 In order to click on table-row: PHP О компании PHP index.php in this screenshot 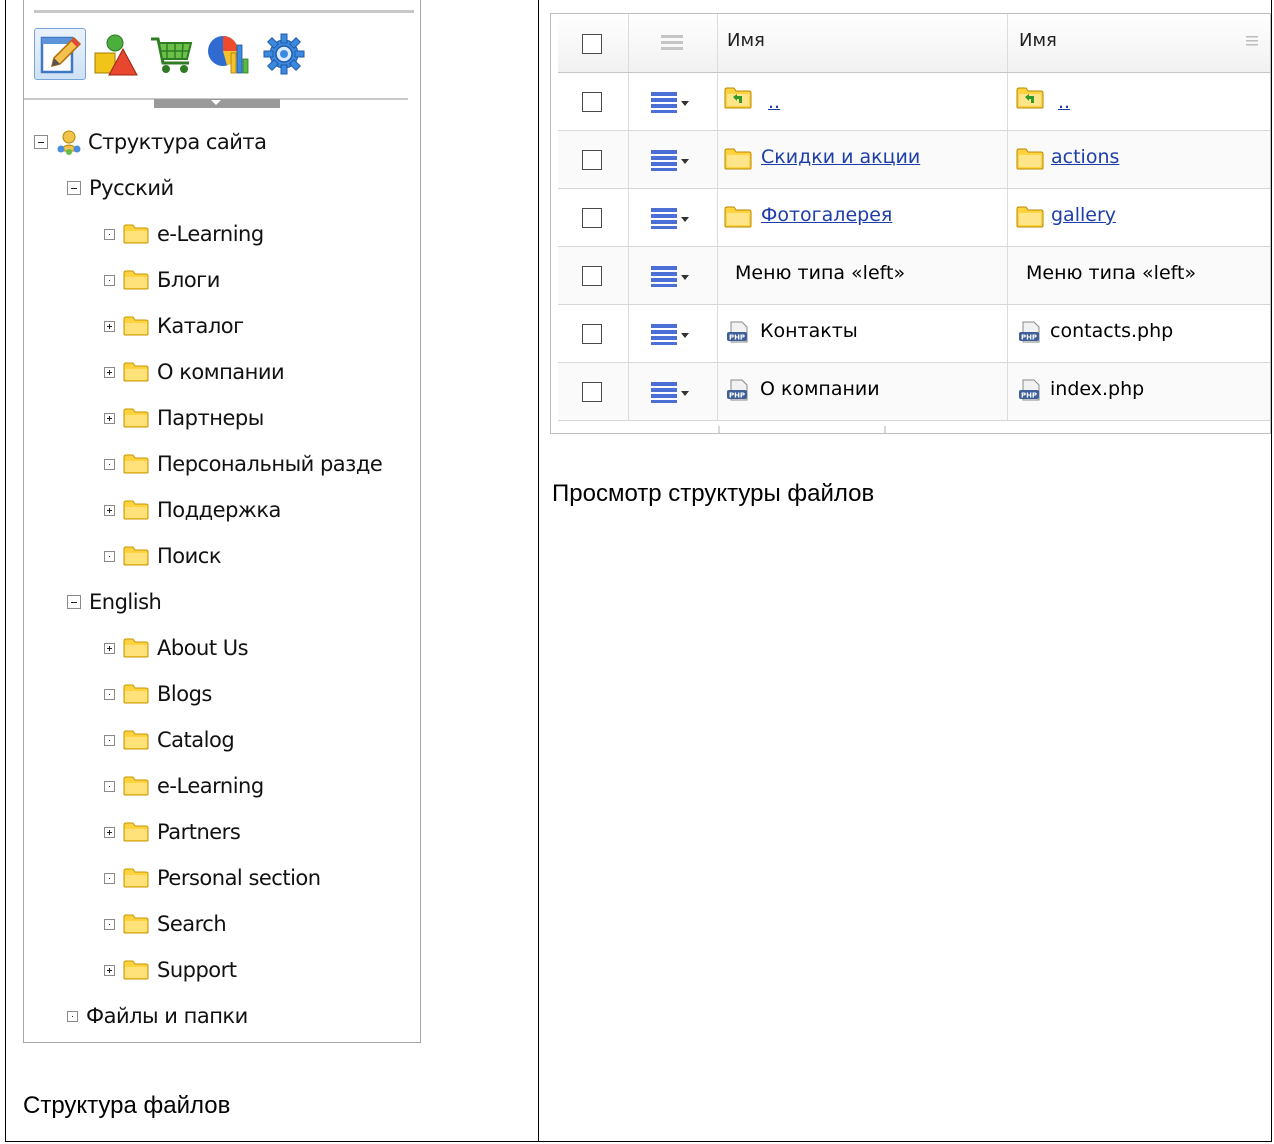, I will do `click(914, 392)`.